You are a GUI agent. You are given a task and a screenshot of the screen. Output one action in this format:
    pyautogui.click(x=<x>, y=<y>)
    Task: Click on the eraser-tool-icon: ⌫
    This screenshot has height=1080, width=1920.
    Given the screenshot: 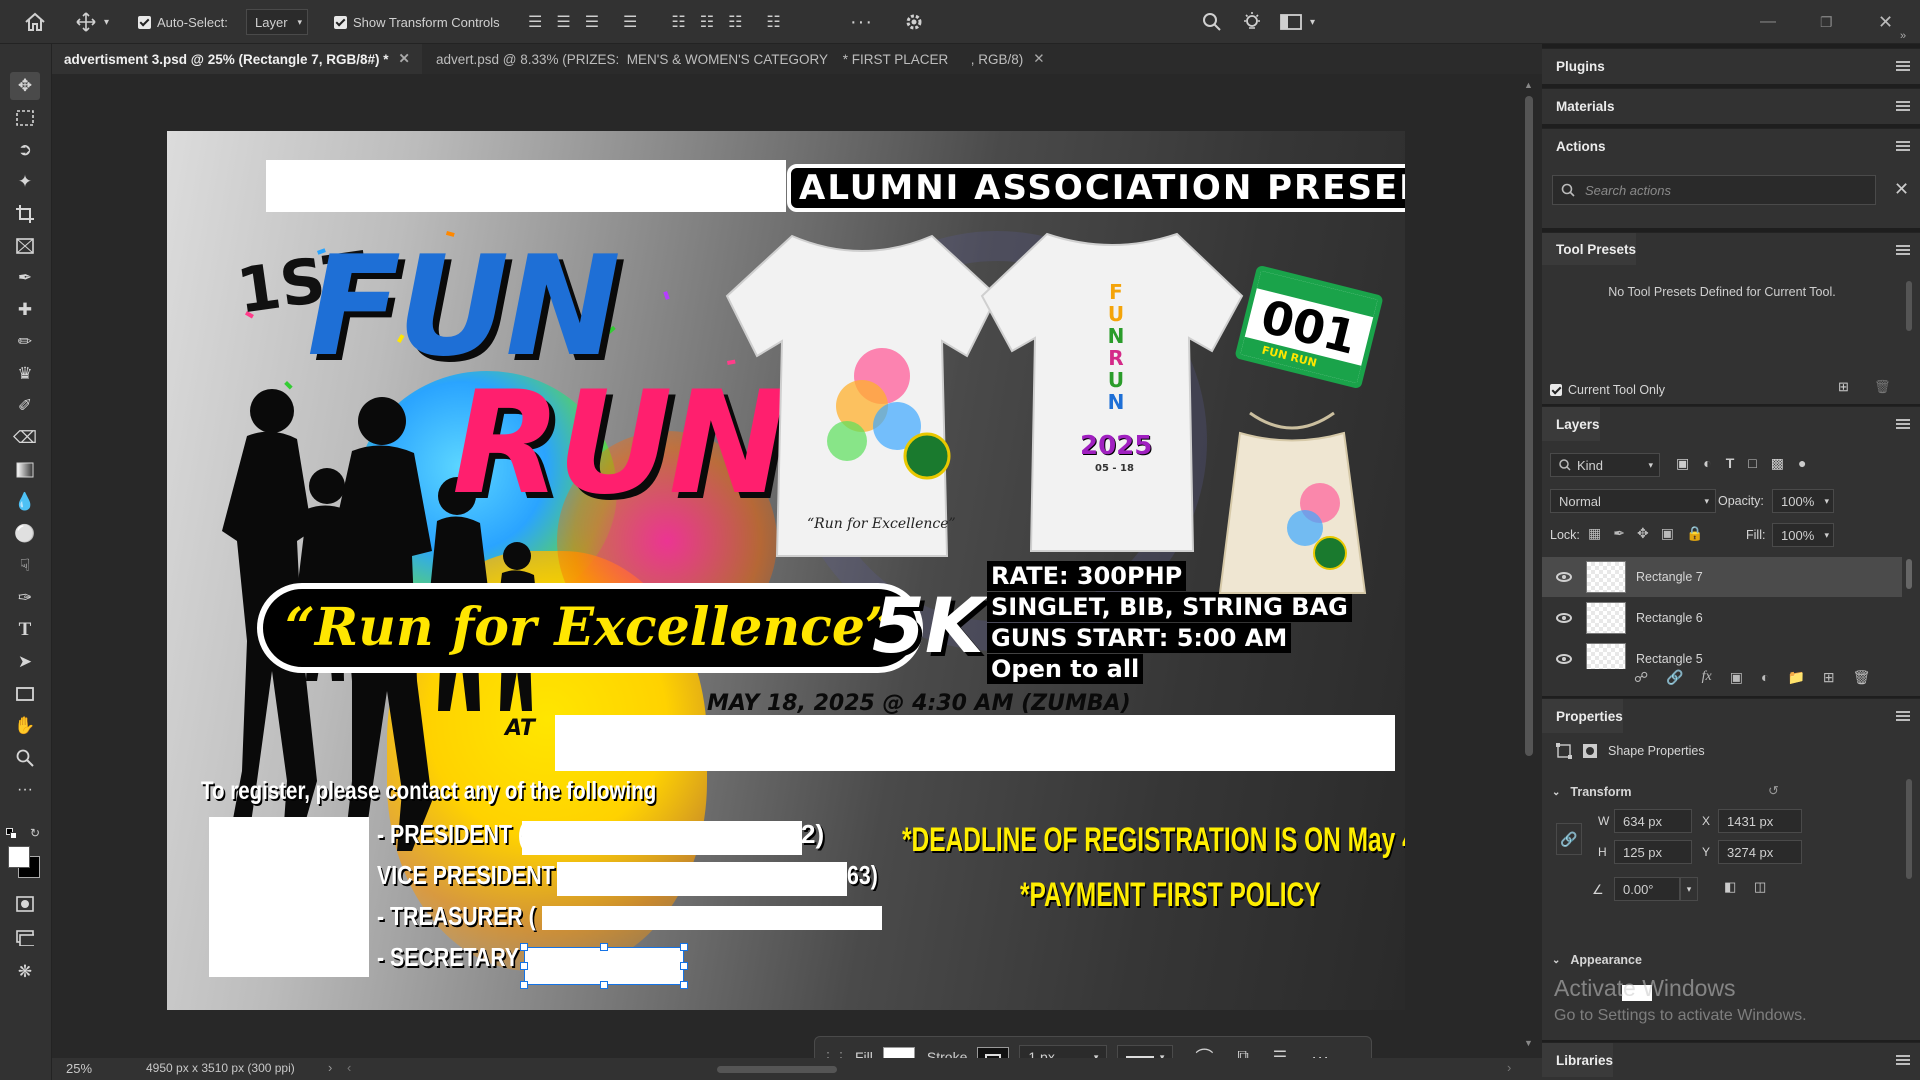 What is the action you would take?
    pyautogui.click(x=25, y=438)
    